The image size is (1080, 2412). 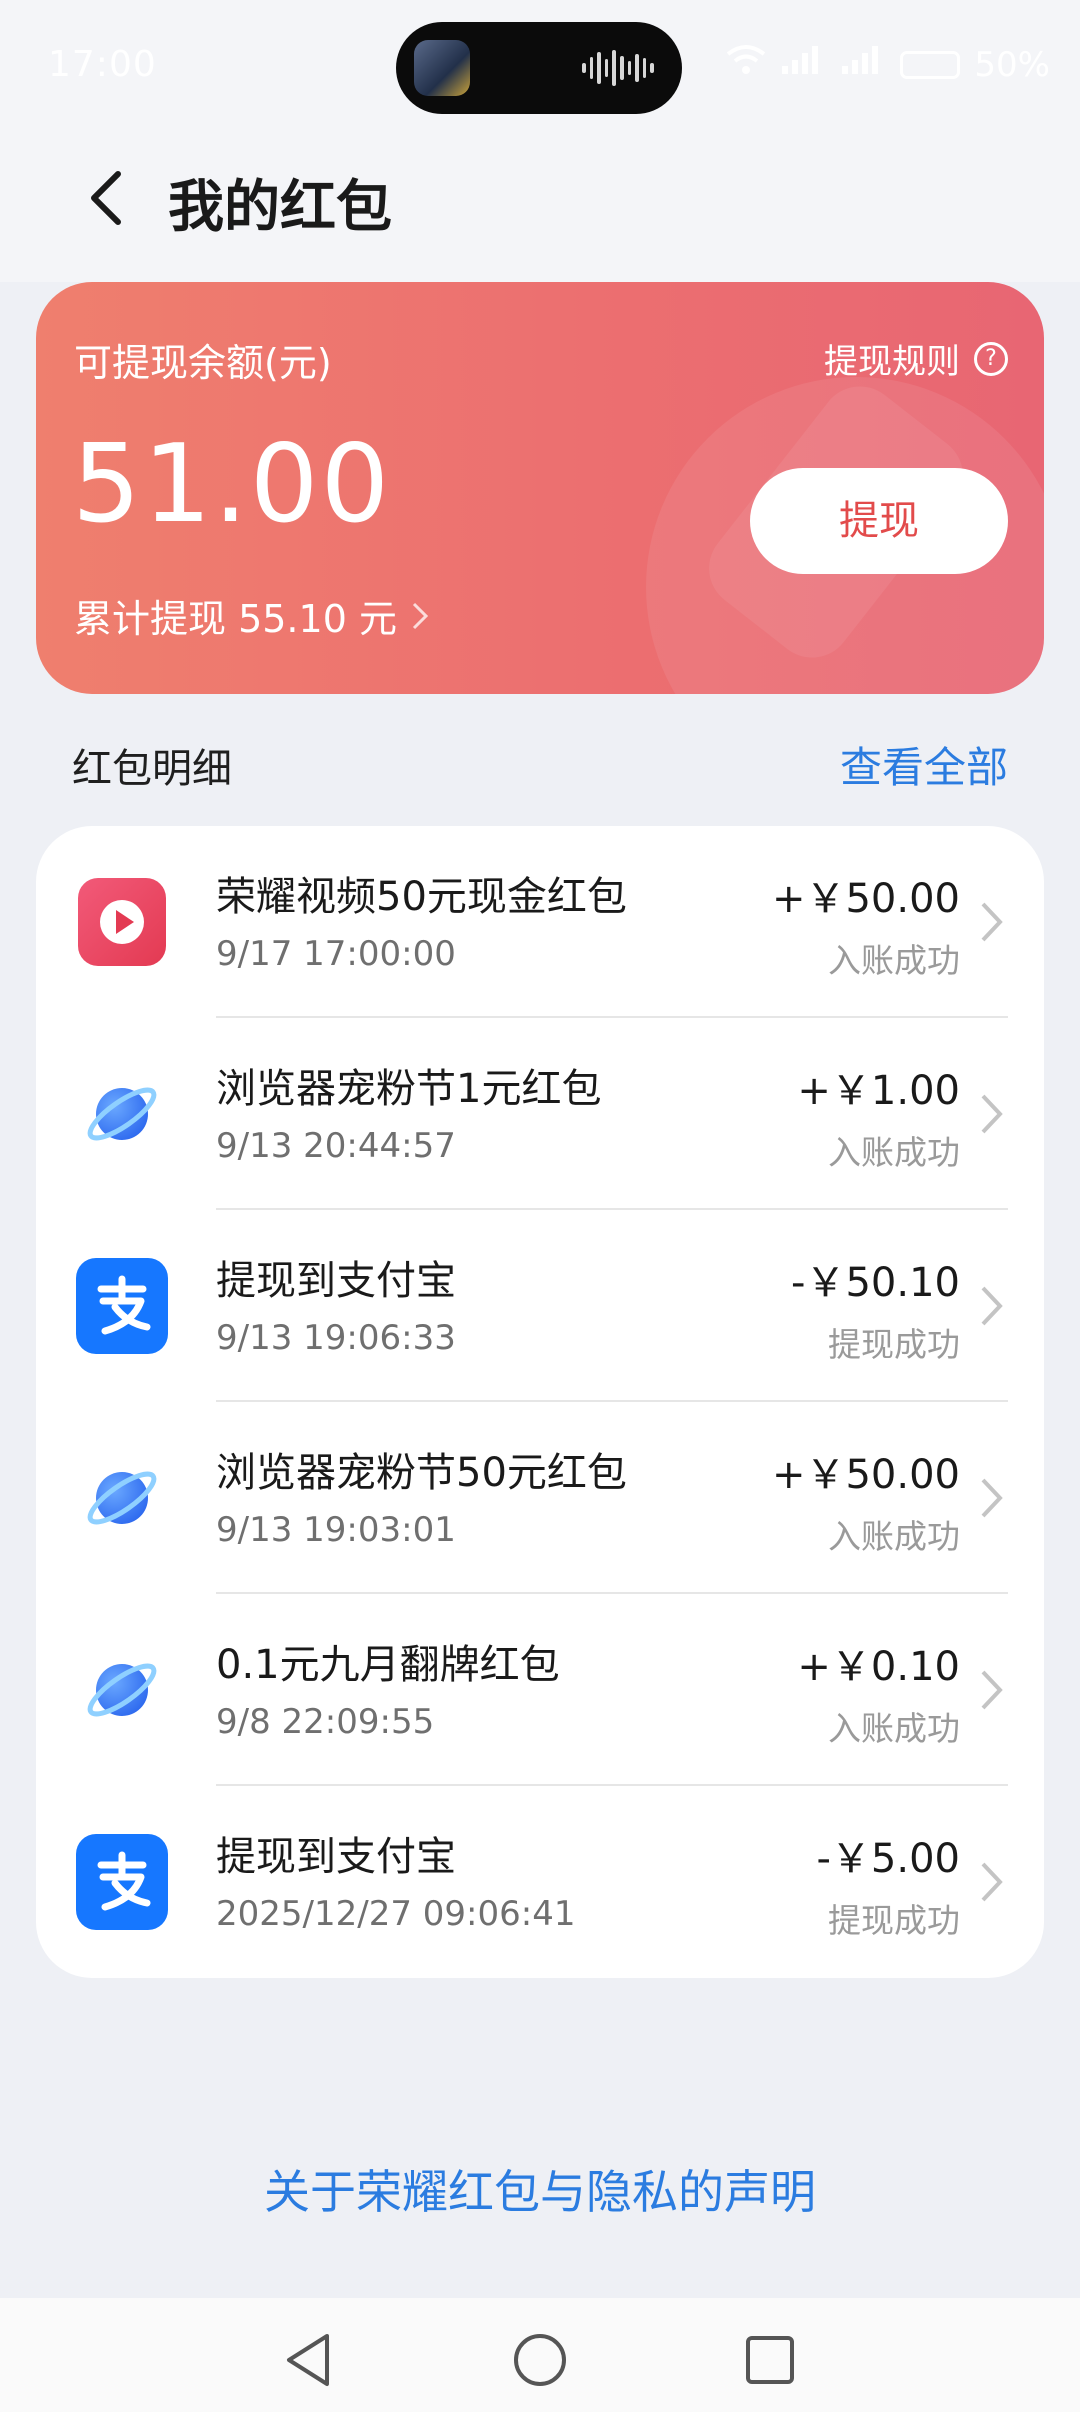 What do you see at coordinates (336, 1146) in the screenshot?
I see `item-time: 9/13 20:44:57` at bounding box center [336, 1146].